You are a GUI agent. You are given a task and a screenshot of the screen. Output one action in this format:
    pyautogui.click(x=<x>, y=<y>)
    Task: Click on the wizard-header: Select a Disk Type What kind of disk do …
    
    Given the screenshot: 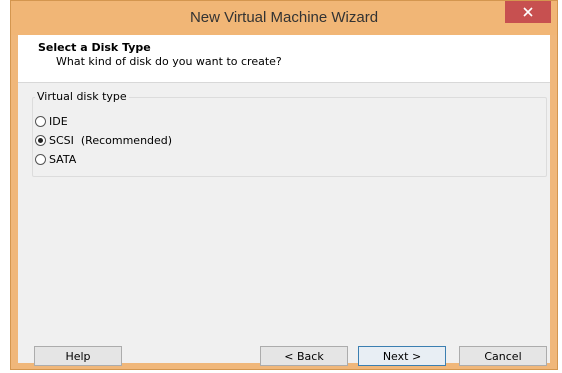 What is the action you would take?
    pyautogui.click(x=284, y=59)
    